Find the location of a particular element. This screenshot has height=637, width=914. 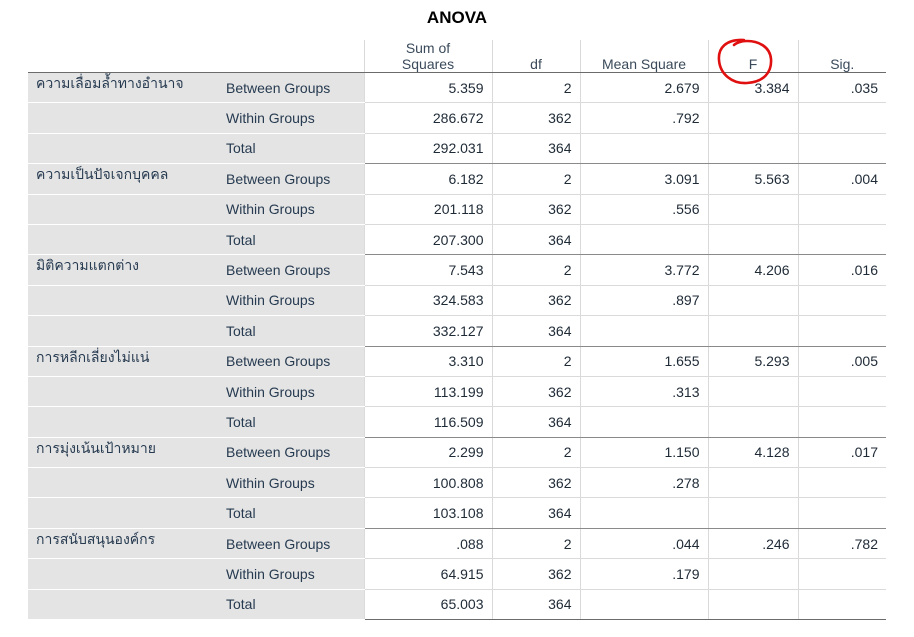

sig-value-cell: .017 is located at coordinates (841, 453).